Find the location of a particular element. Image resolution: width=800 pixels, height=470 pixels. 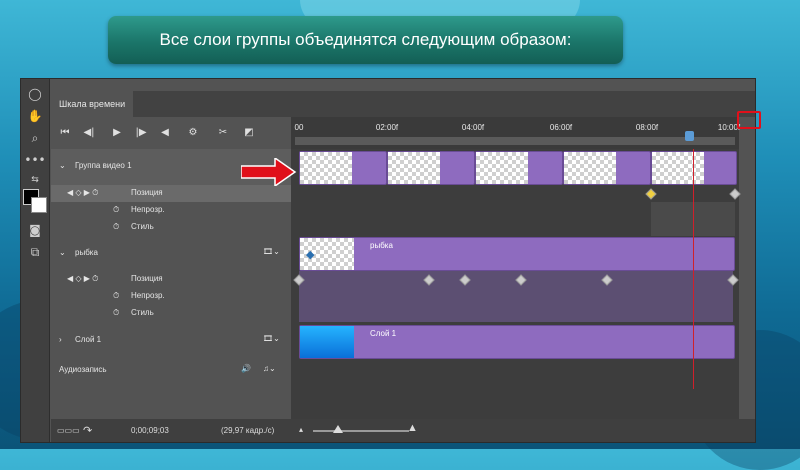

tools-panel: ◯ ✋ ⌕ ••• ⇆ ◙ ⧉ is located at coordinates (35, 260).